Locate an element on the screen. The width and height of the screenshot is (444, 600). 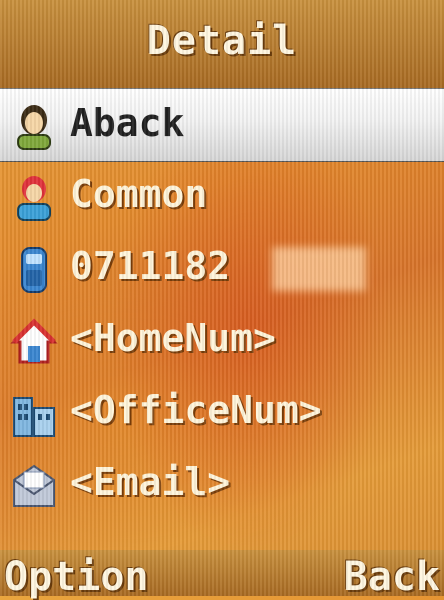
mobile-phone-icon is located at coordinates (34, 270).